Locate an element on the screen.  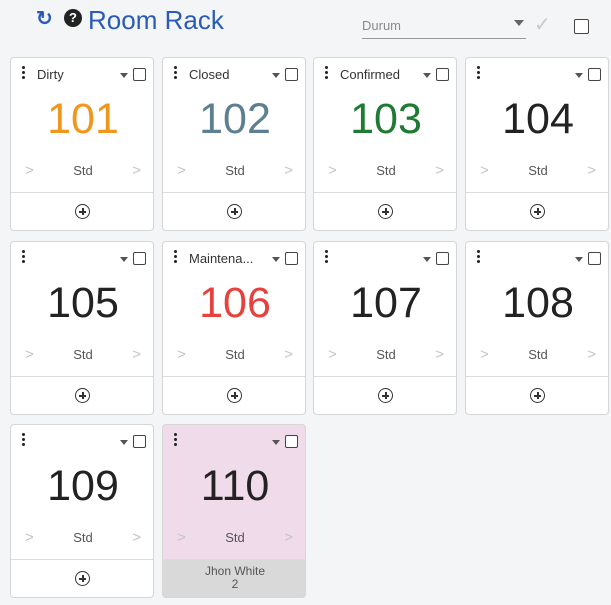
room-card: Closed 102 > Std > is located at coordinates (234, 144).